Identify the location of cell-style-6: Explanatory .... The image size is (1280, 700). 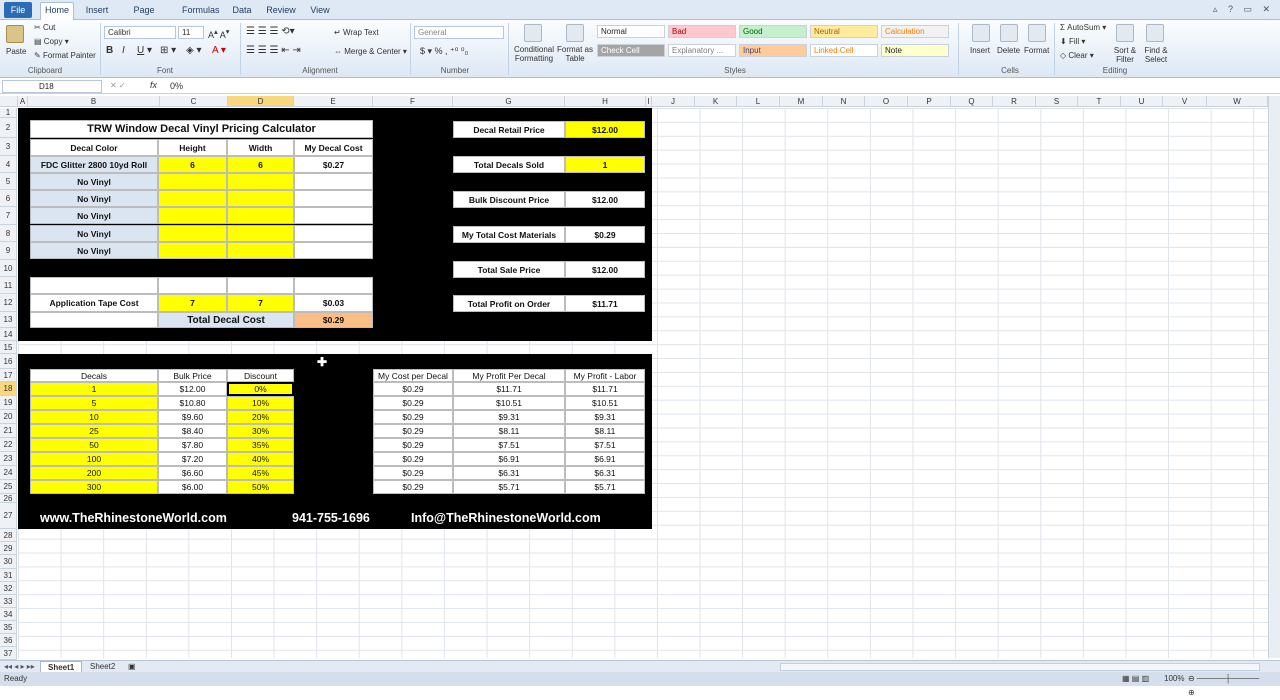
(702, 50).